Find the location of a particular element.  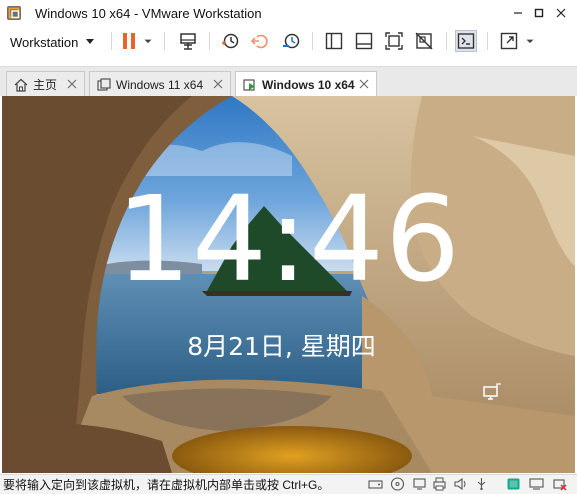

snapshot-manager-button is located at coordinates (291, 41).